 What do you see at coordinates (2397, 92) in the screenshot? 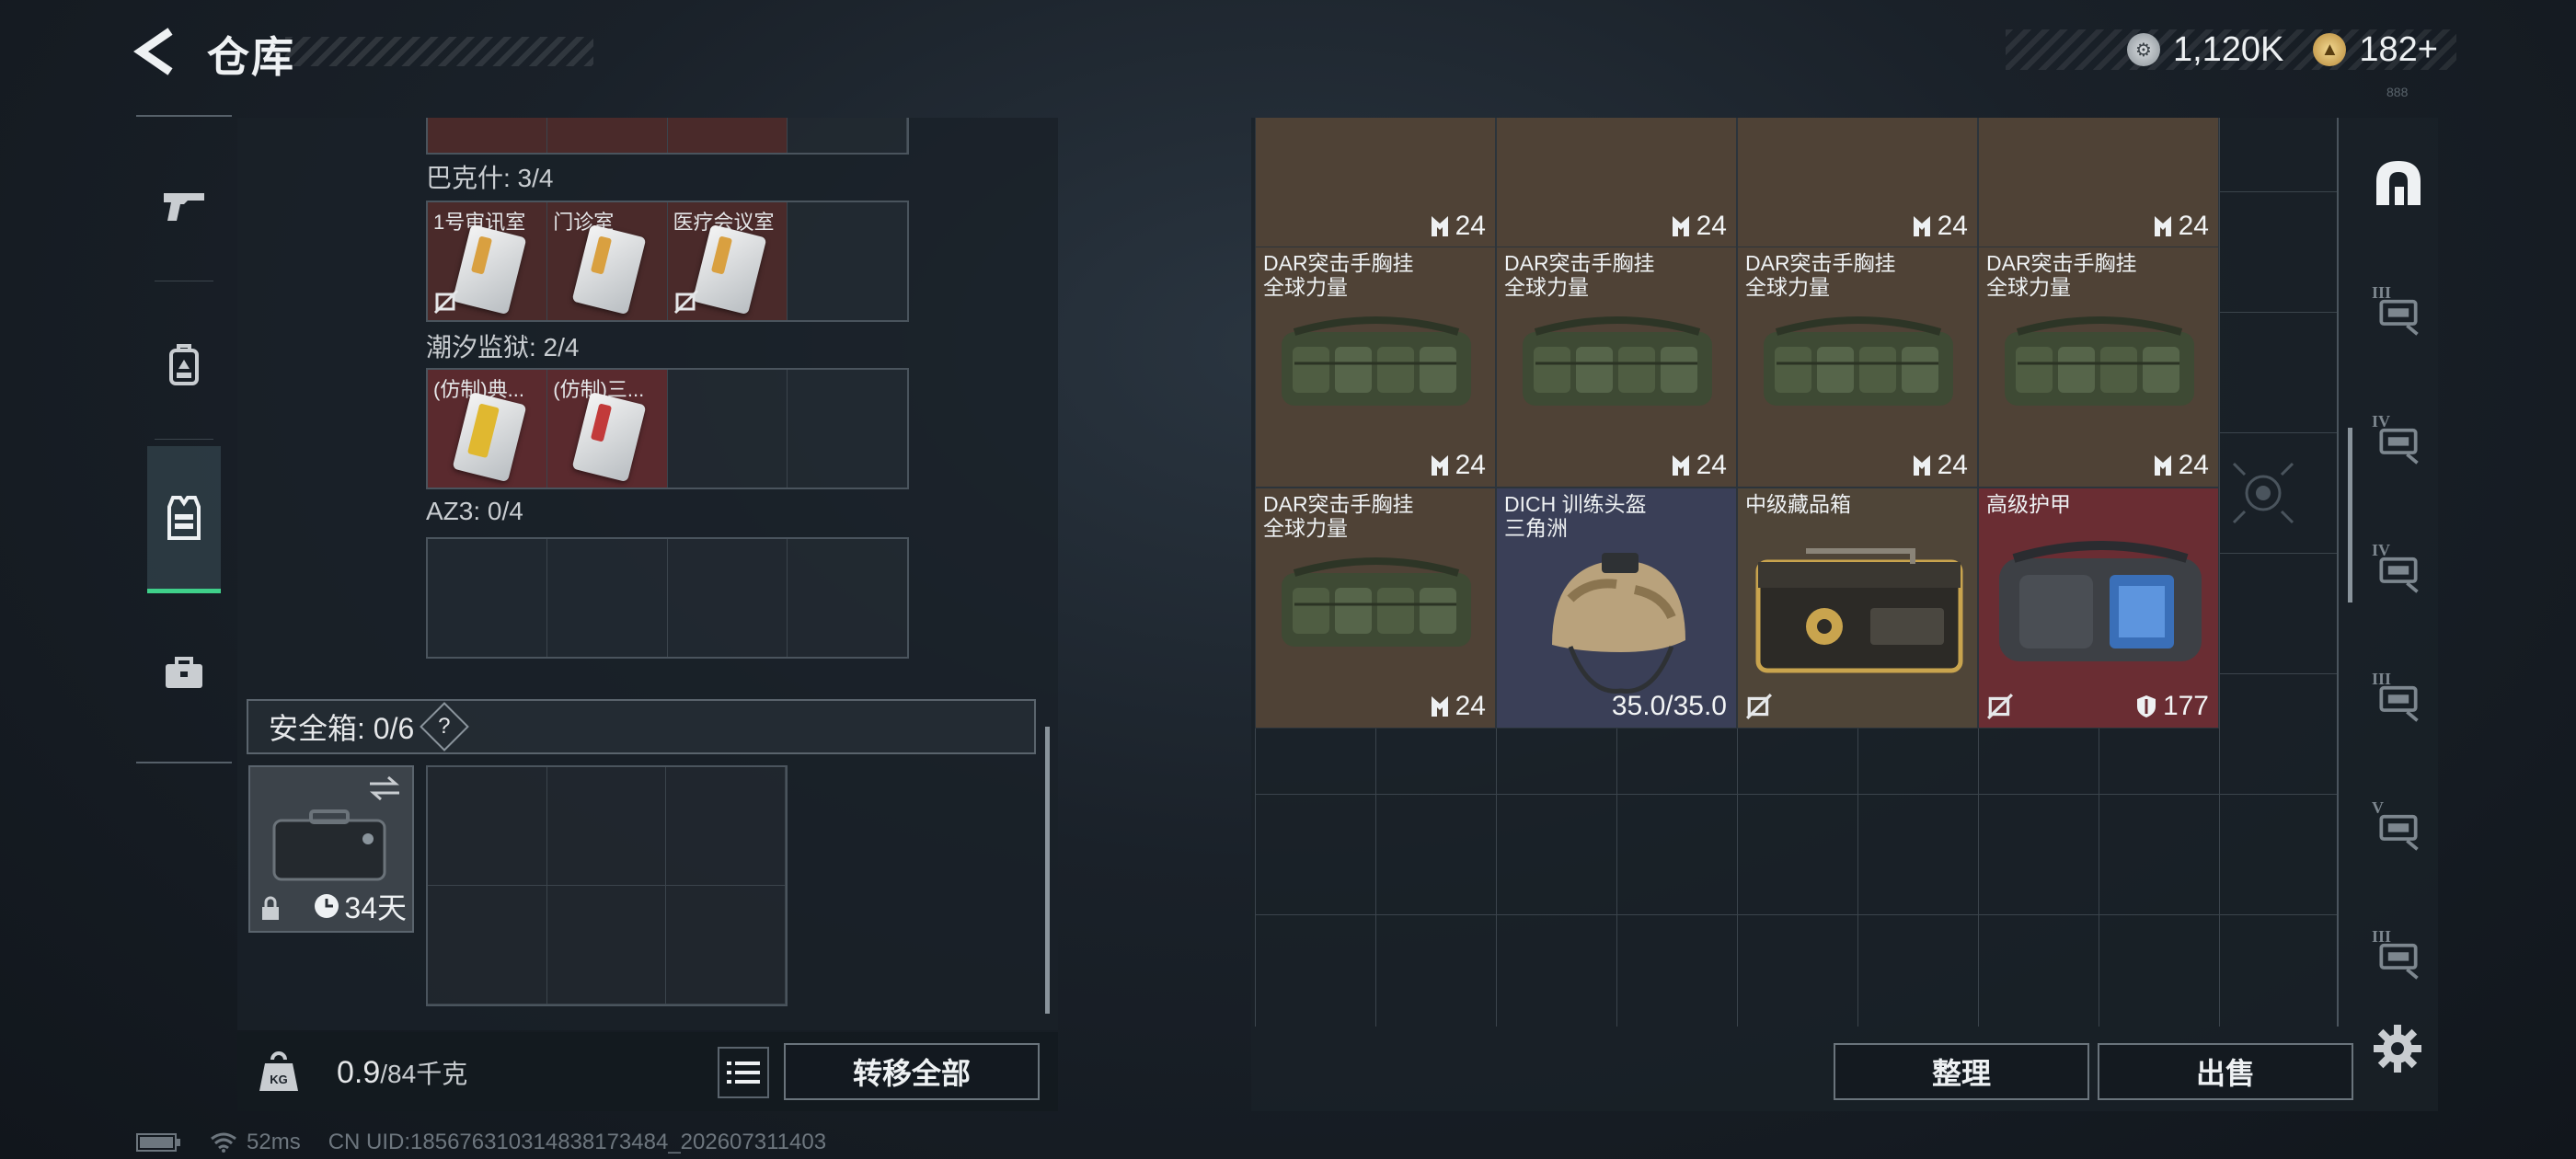
I see `version-tag: 888` at bounding box center [2397, 92].